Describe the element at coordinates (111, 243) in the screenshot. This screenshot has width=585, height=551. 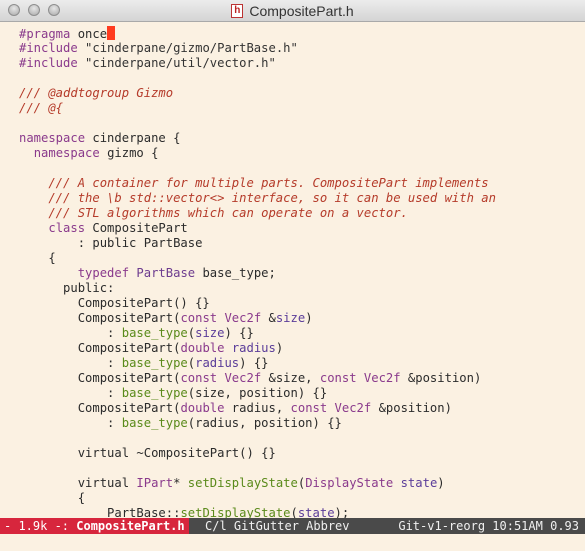
I see `code-line: : public PartBase` at that location.